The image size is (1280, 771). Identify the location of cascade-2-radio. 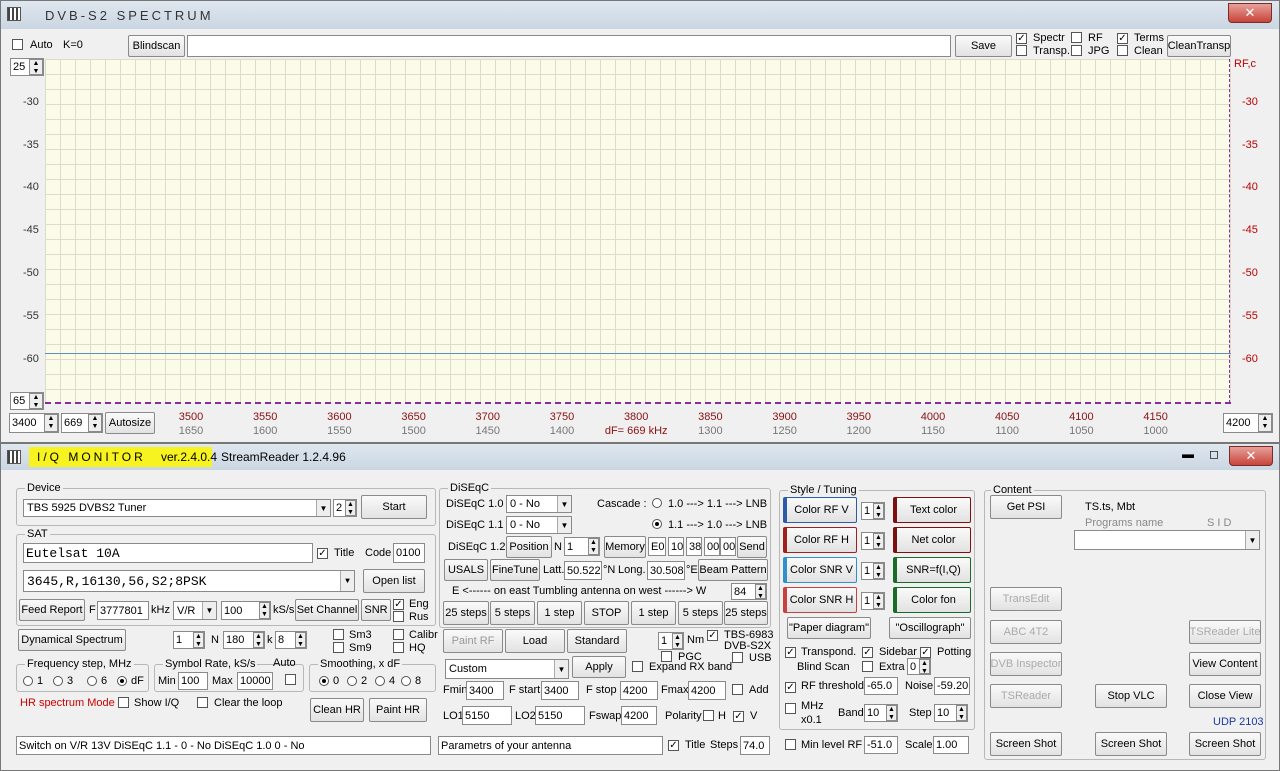
(657, 525).